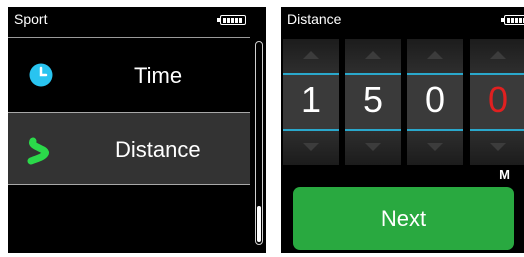 This screenshot has width=524, height=257. I want to click on digit-picker-3: 0, so click(435, 102).